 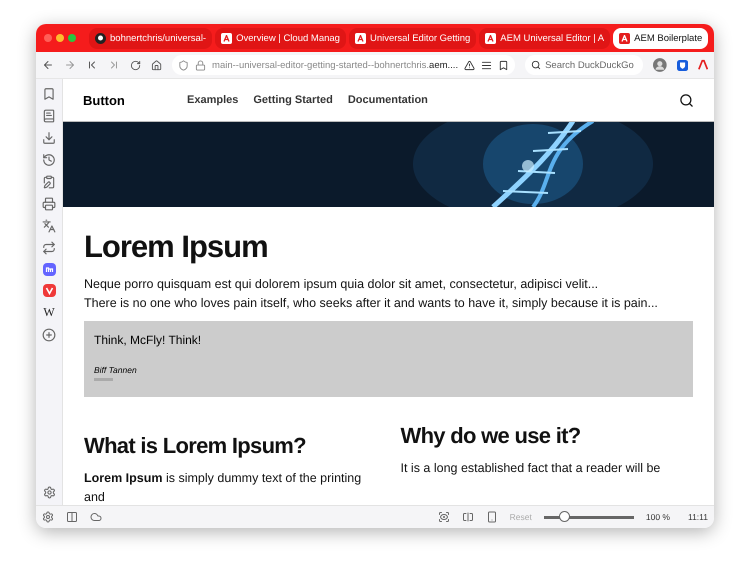 What do you see at coordinates (200, 65) in the screenshot?
I see `lock-icon` at bounding box center [200, 65].